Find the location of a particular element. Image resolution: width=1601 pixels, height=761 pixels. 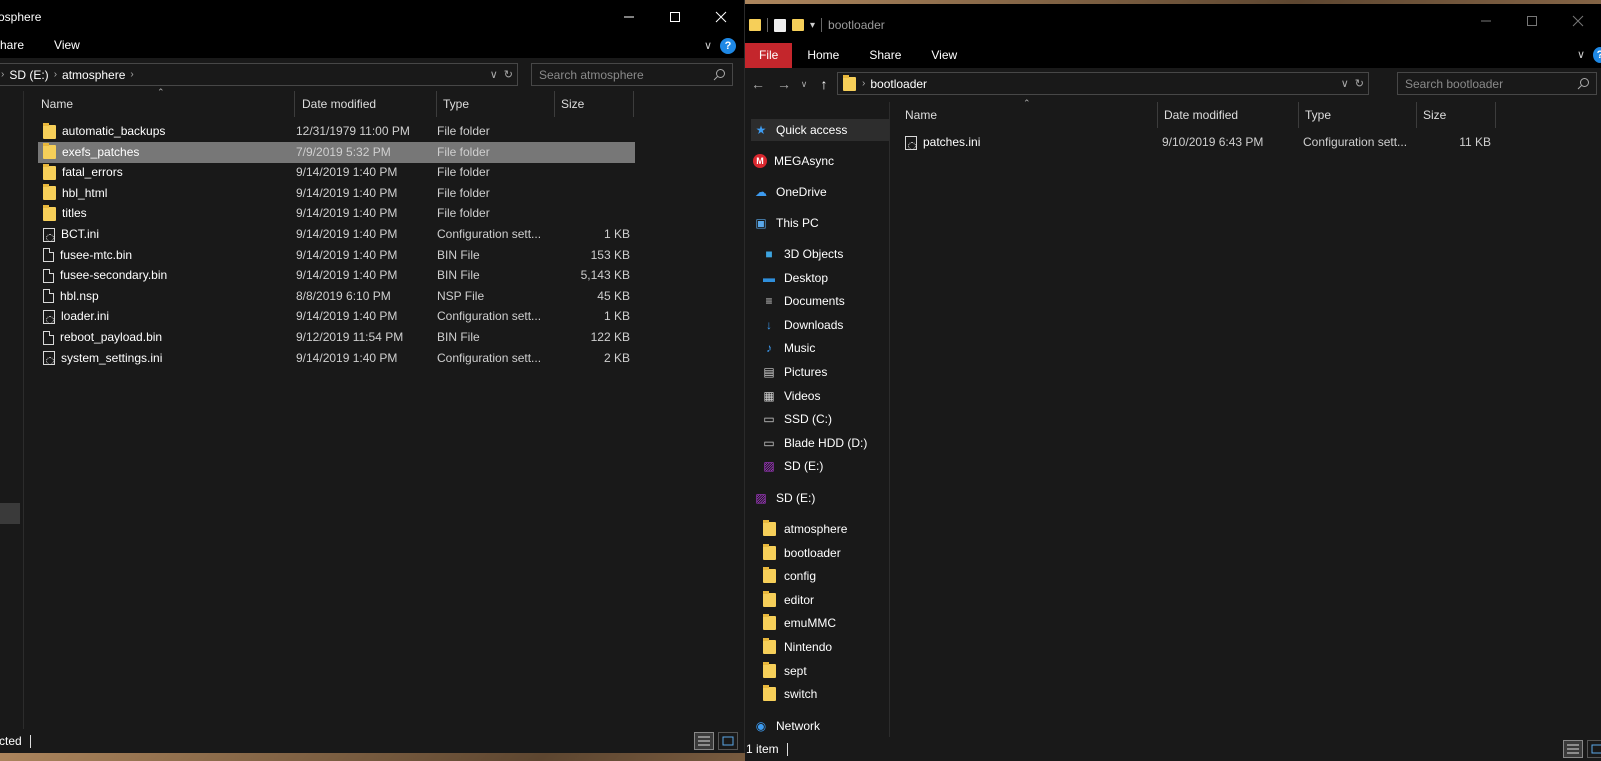

breadcrumb-folder: atmosphere is located at coordinates (93, 75).